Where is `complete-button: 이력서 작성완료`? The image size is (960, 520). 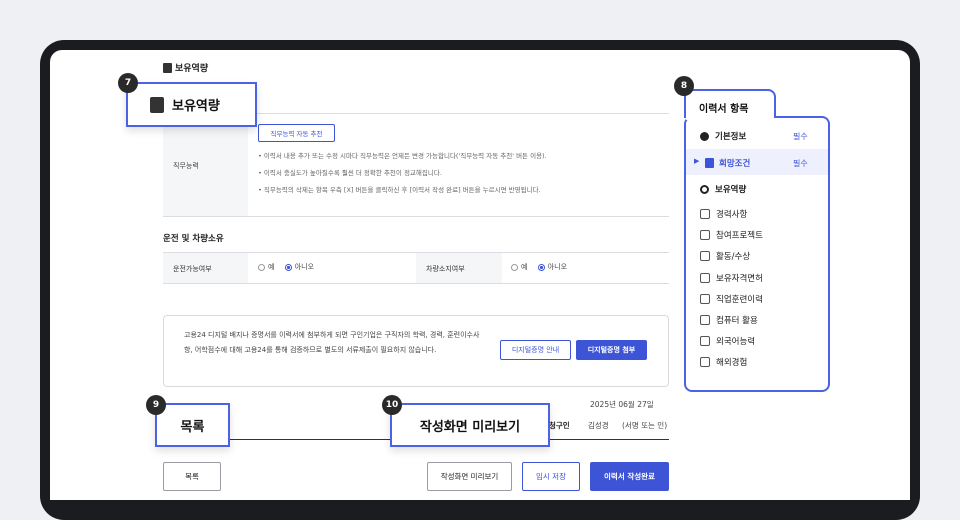 complete-button: 이력서 작성완료 is located at coordinates (629, 476).